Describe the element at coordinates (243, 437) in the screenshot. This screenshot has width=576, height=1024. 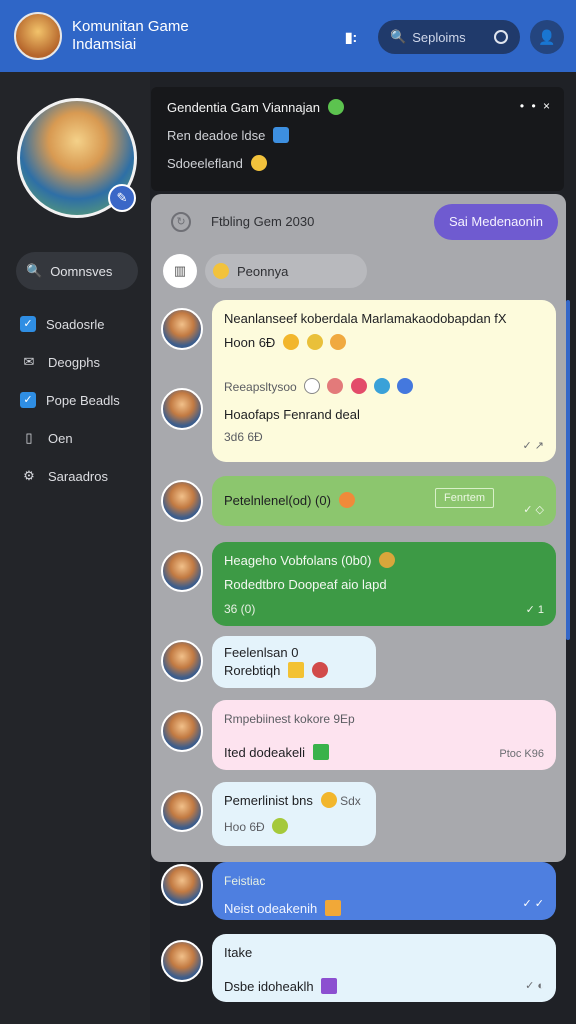
I see `message-time: 3d6 6Ð` at that location.